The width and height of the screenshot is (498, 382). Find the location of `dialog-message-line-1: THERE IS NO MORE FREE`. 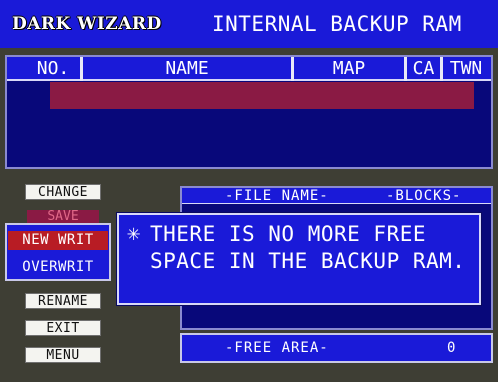

dialog-message-line-1: THERE IS NO MORE FREE is located at coordinates (288, 234).